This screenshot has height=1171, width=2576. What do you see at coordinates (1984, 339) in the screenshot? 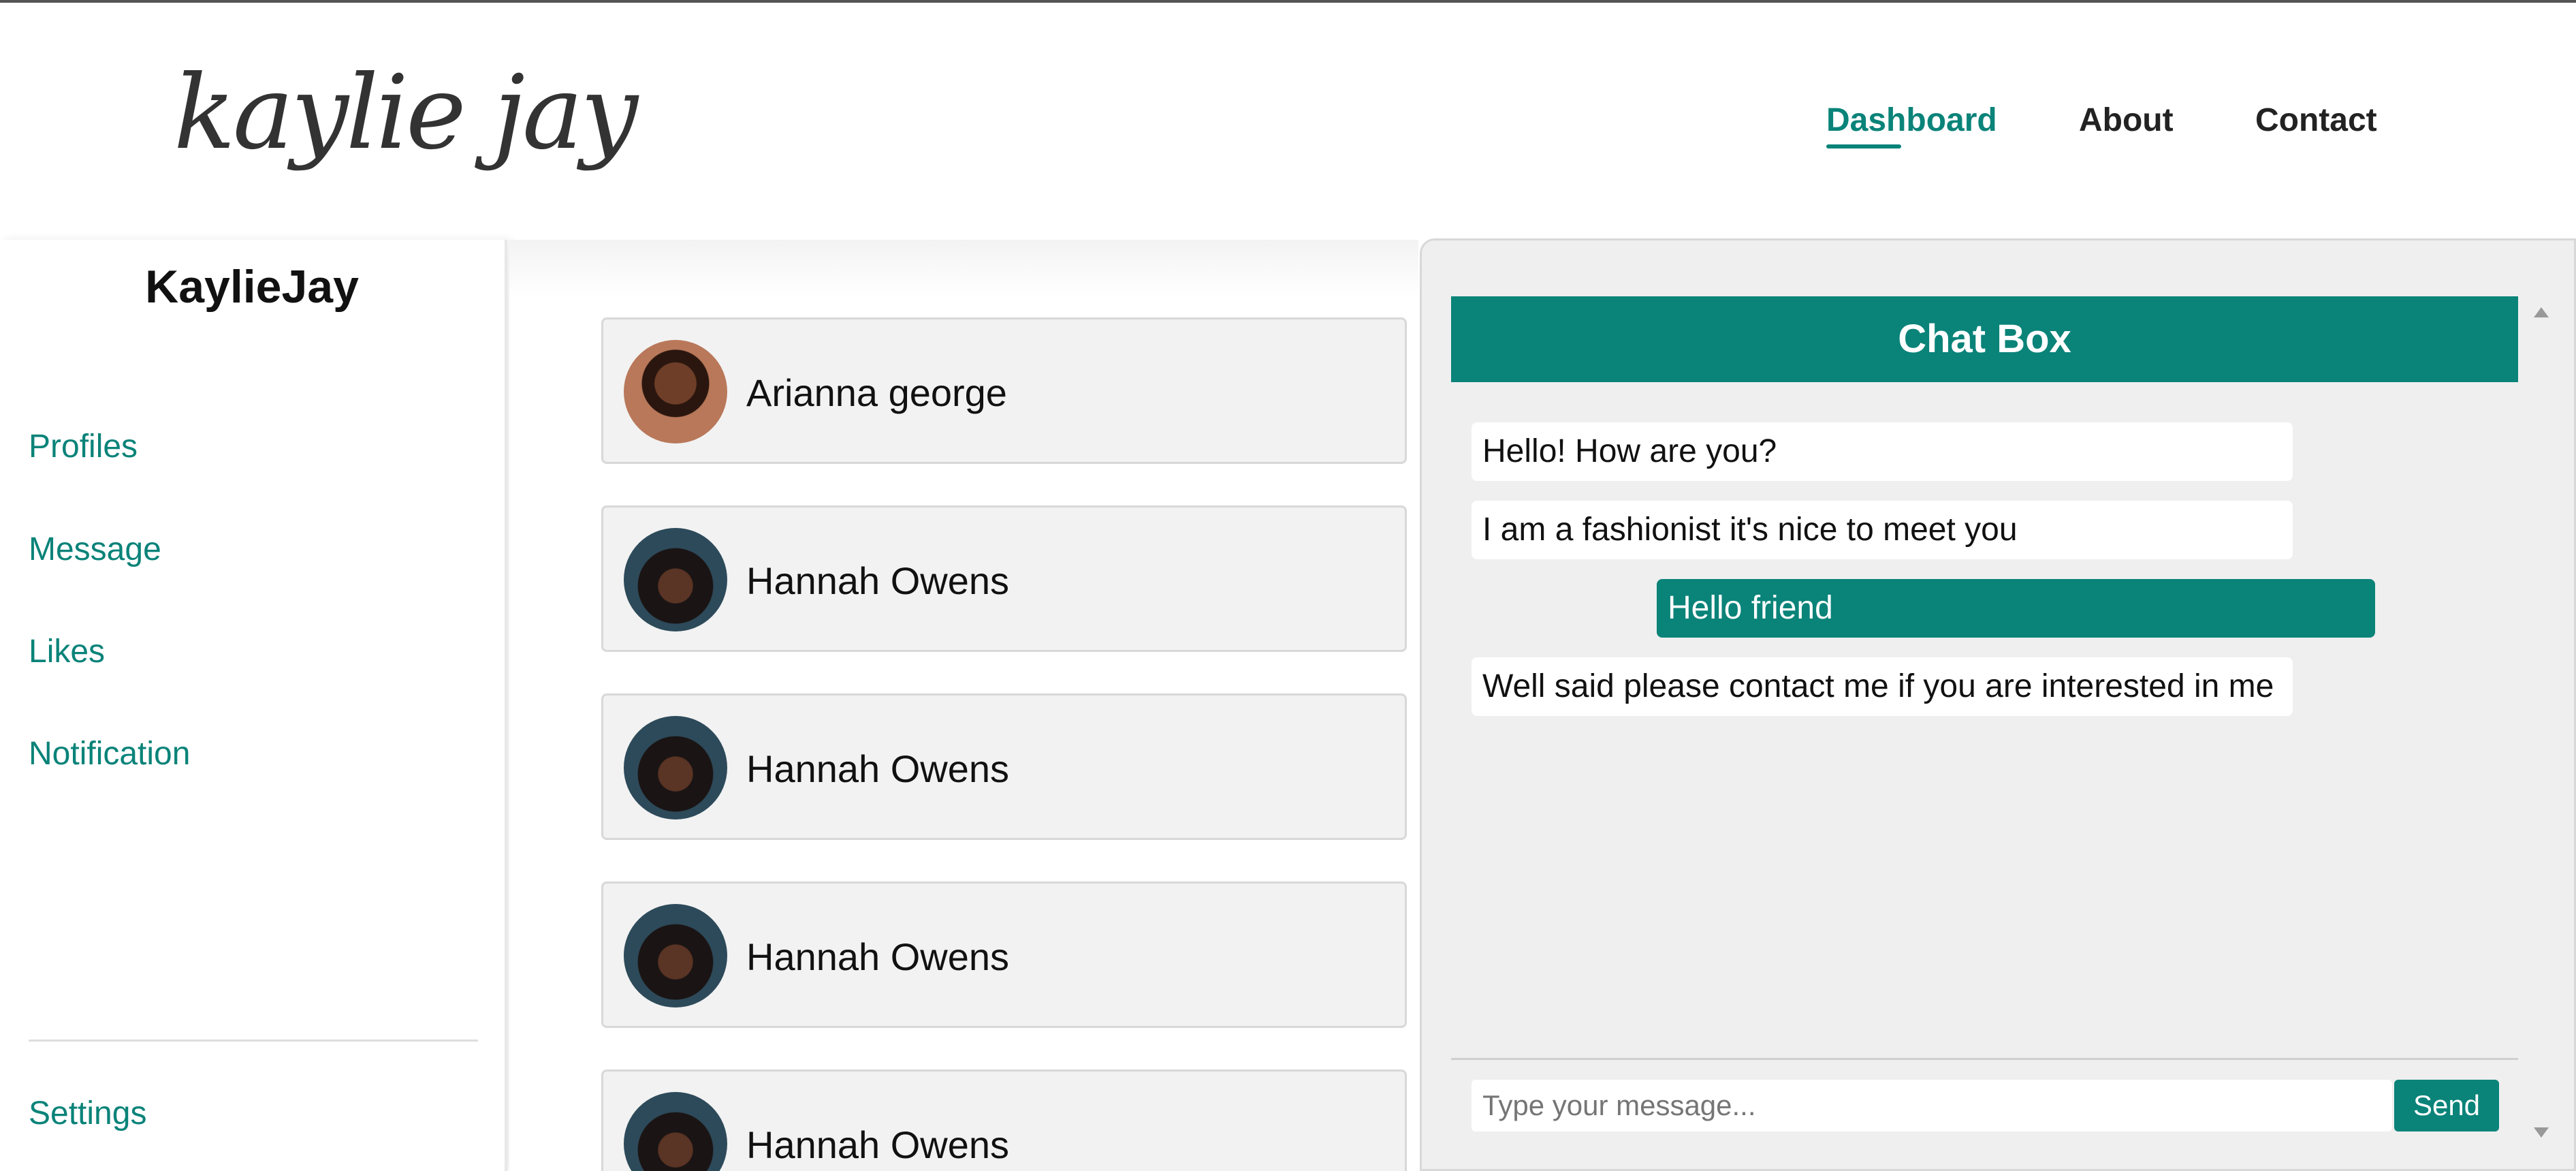
I see `chat-box-title: Chat Box` at bounding box center [1984, 339].